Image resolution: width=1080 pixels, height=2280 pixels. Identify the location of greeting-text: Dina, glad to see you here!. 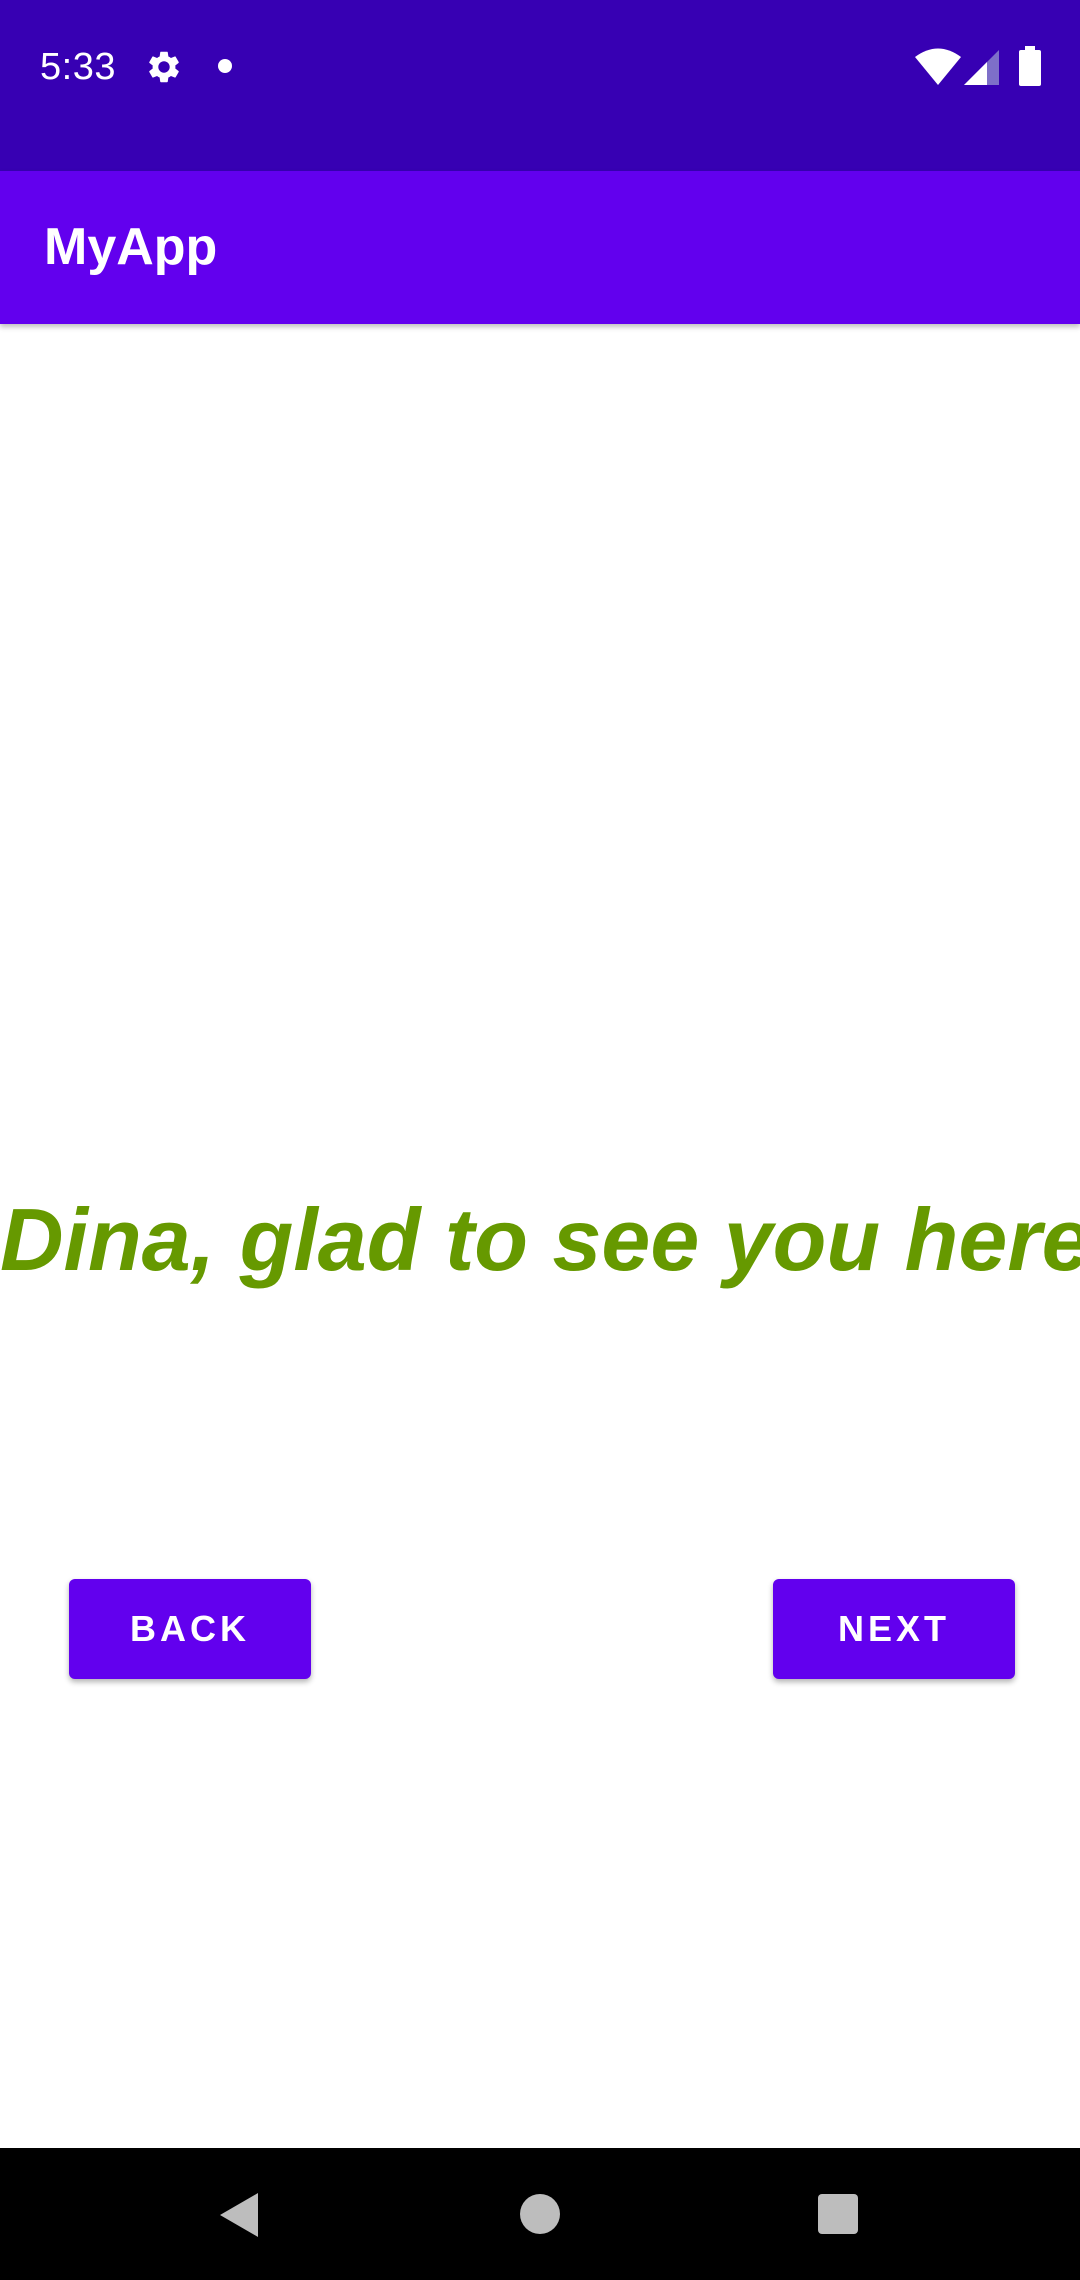
(540, 1239).